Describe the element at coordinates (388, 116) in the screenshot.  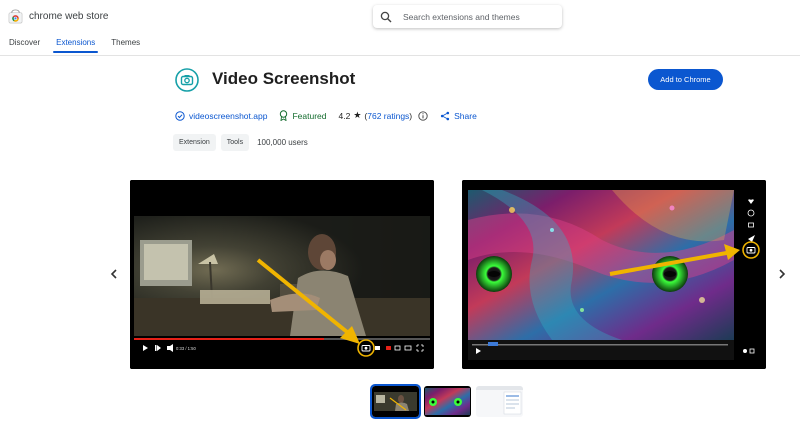
I see `ratings-link: 762 ratings` at that location.